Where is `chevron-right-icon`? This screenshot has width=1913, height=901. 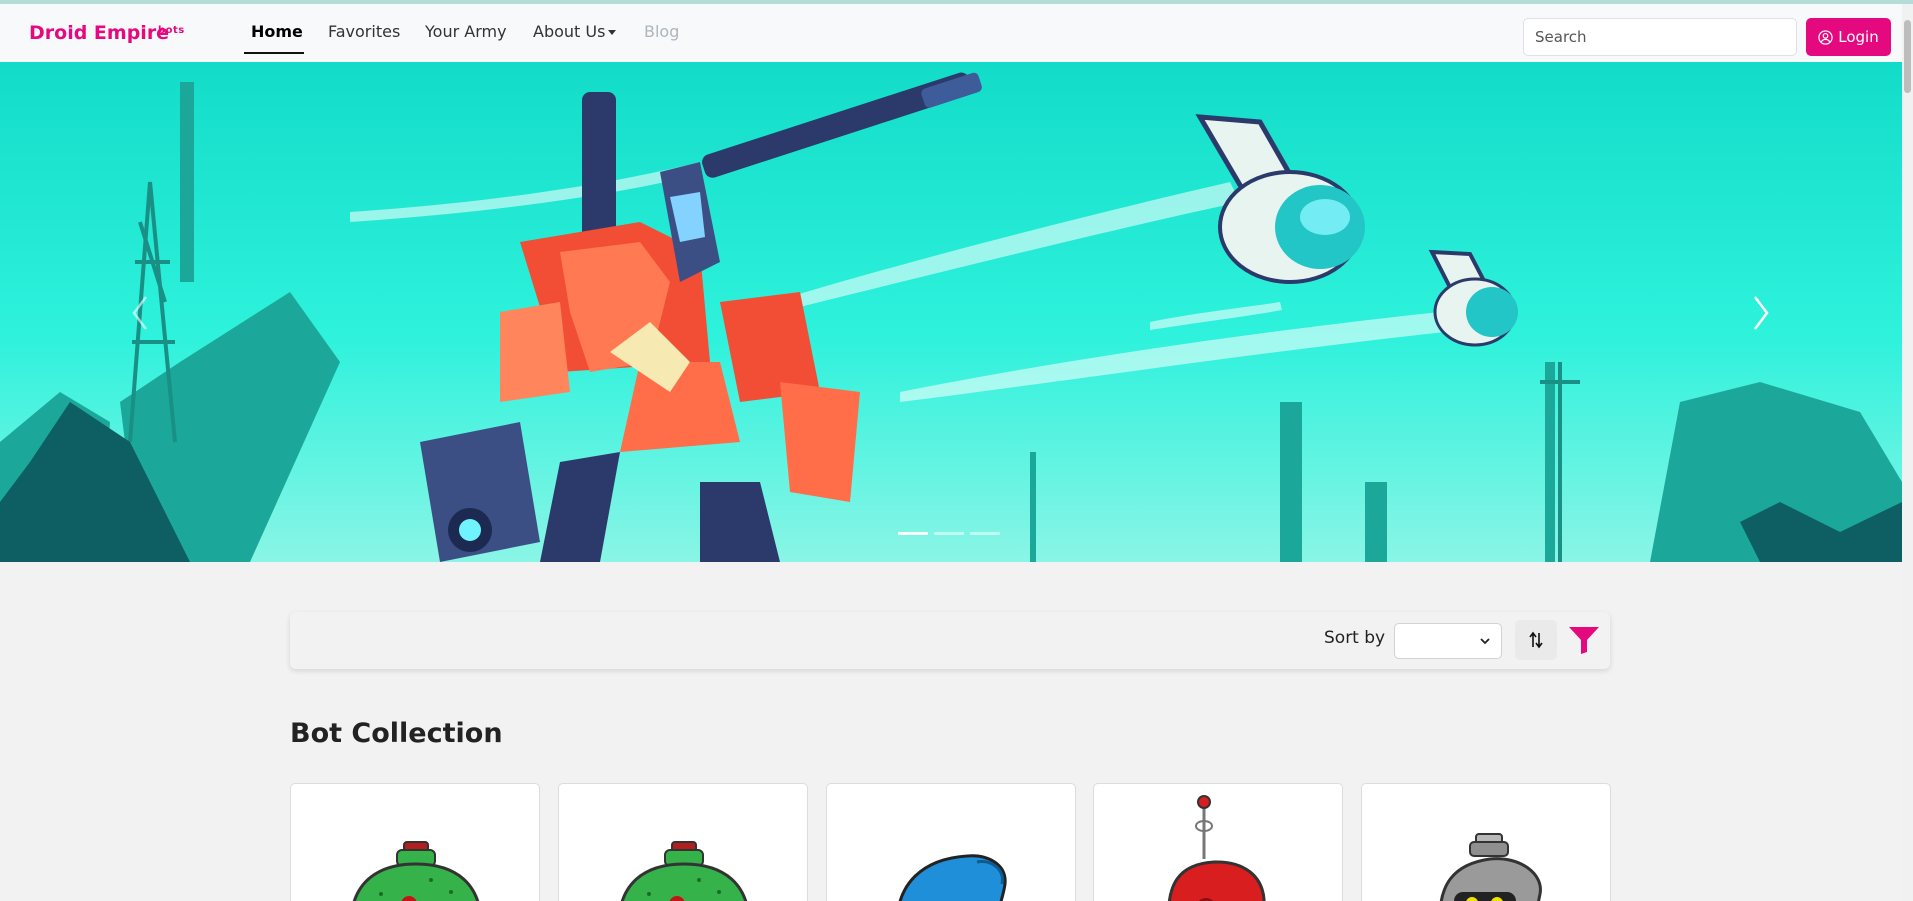
chevron-right-icon is located at coordinates (1760, 313).